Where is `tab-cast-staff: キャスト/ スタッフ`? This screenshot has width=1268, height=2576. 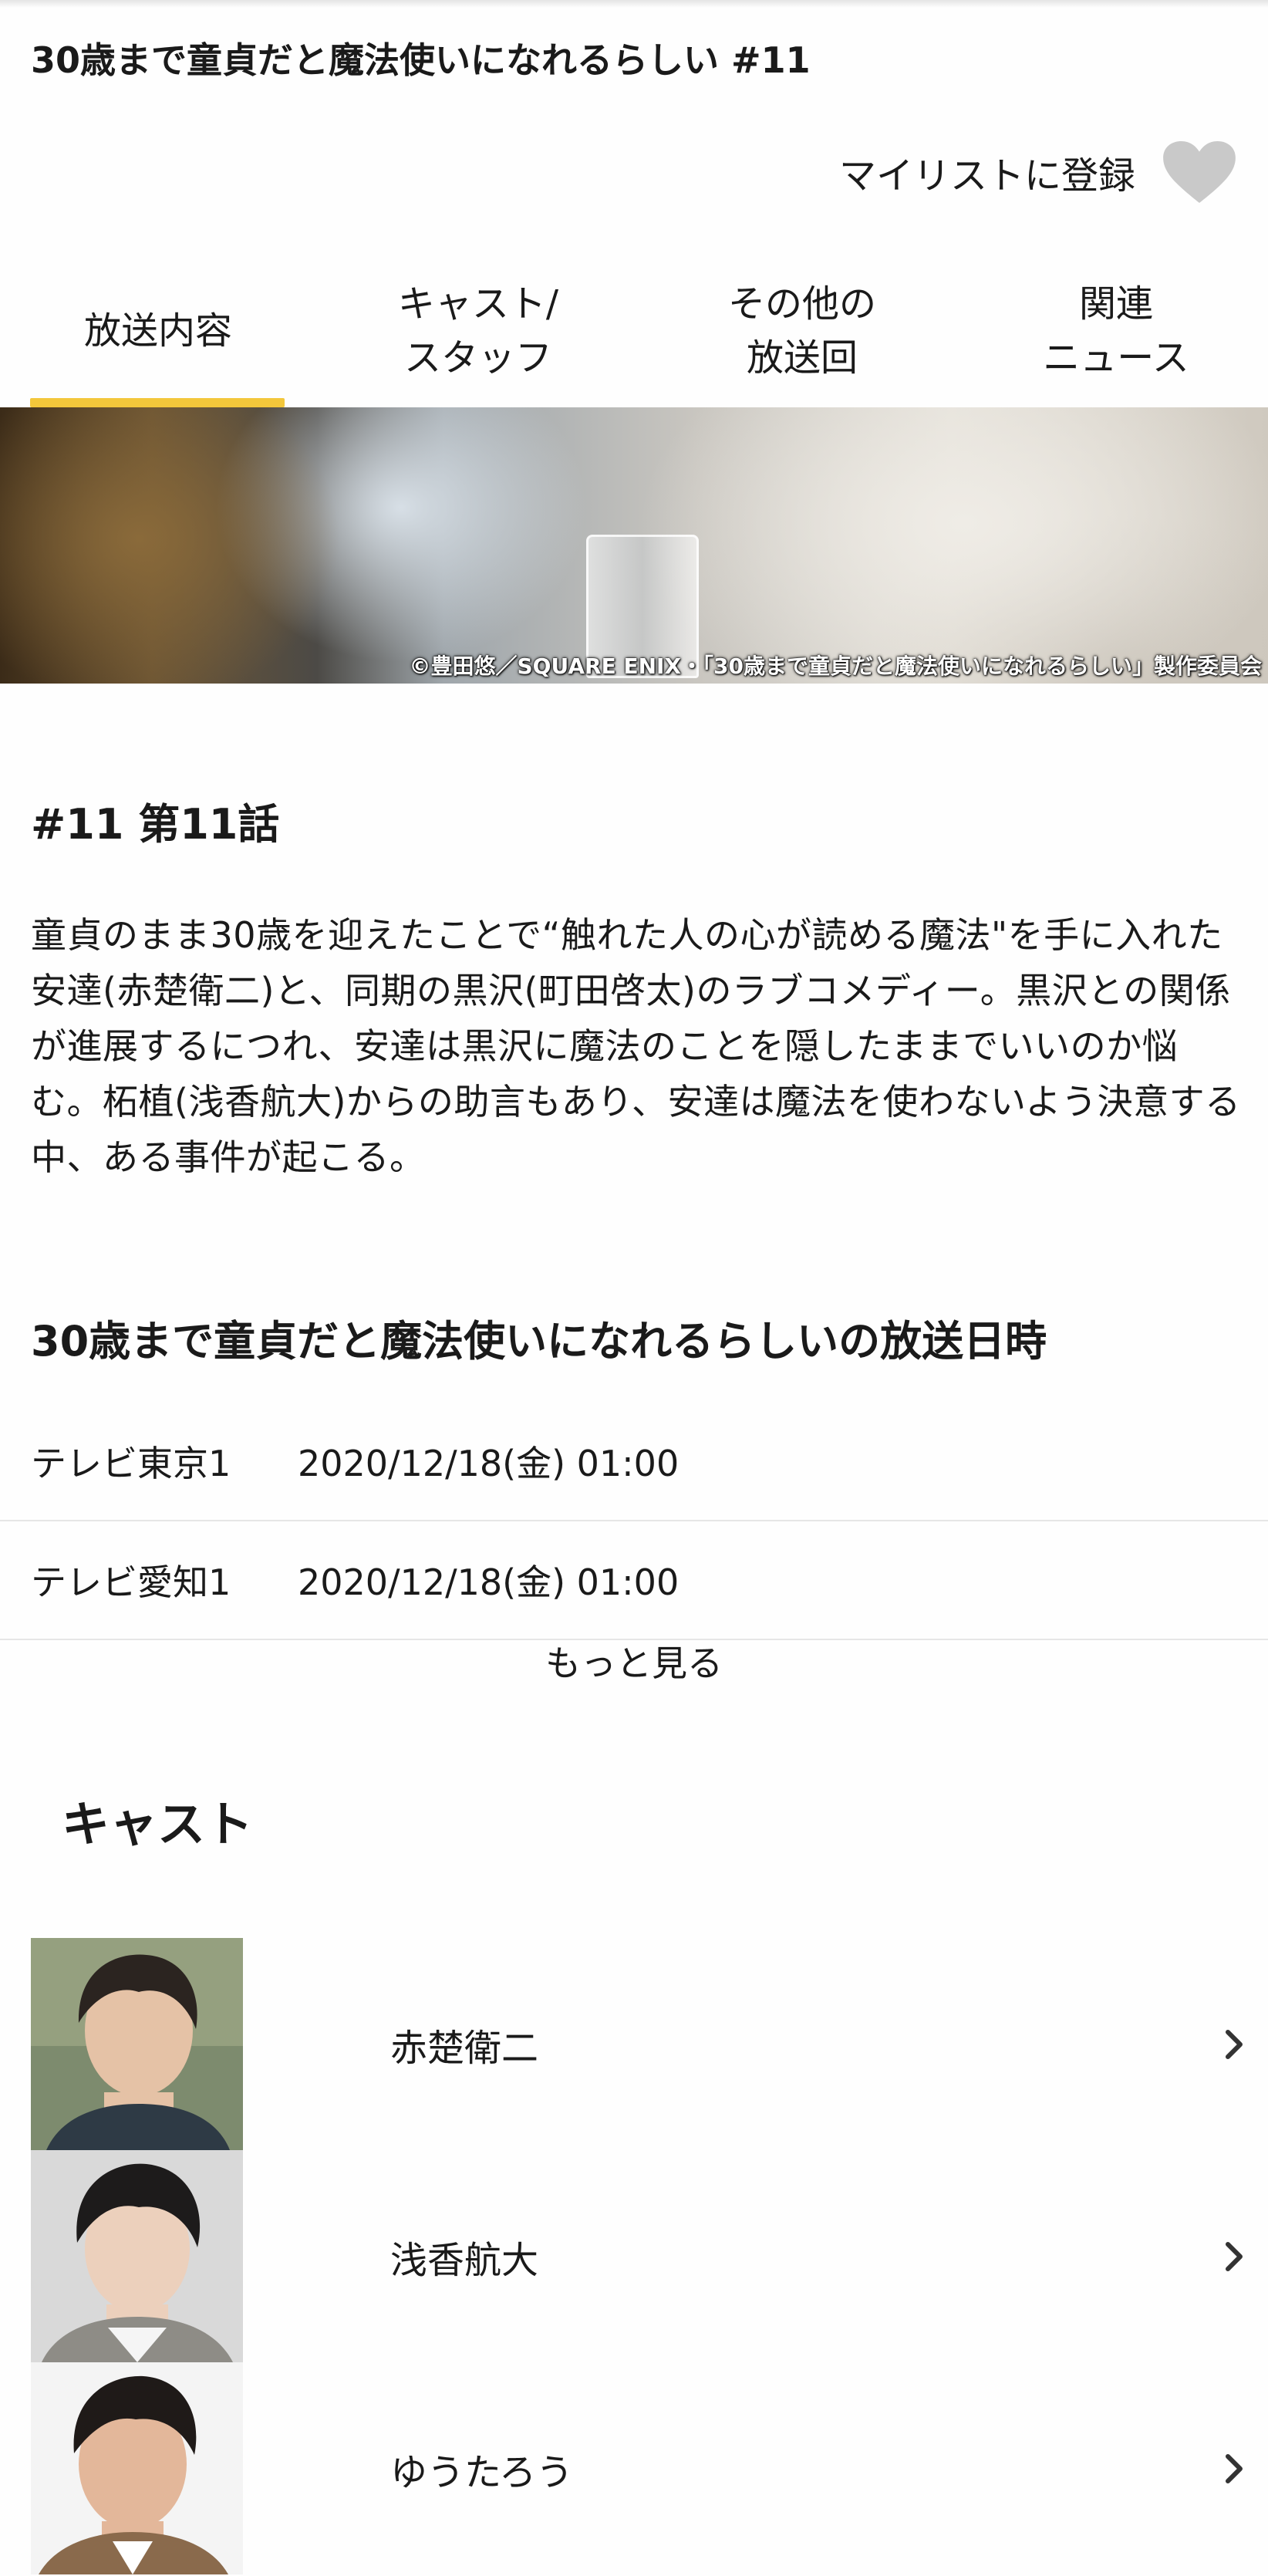 tab-cast-staff: キャスト/ スタッフ is located at coordinates (478, 331).